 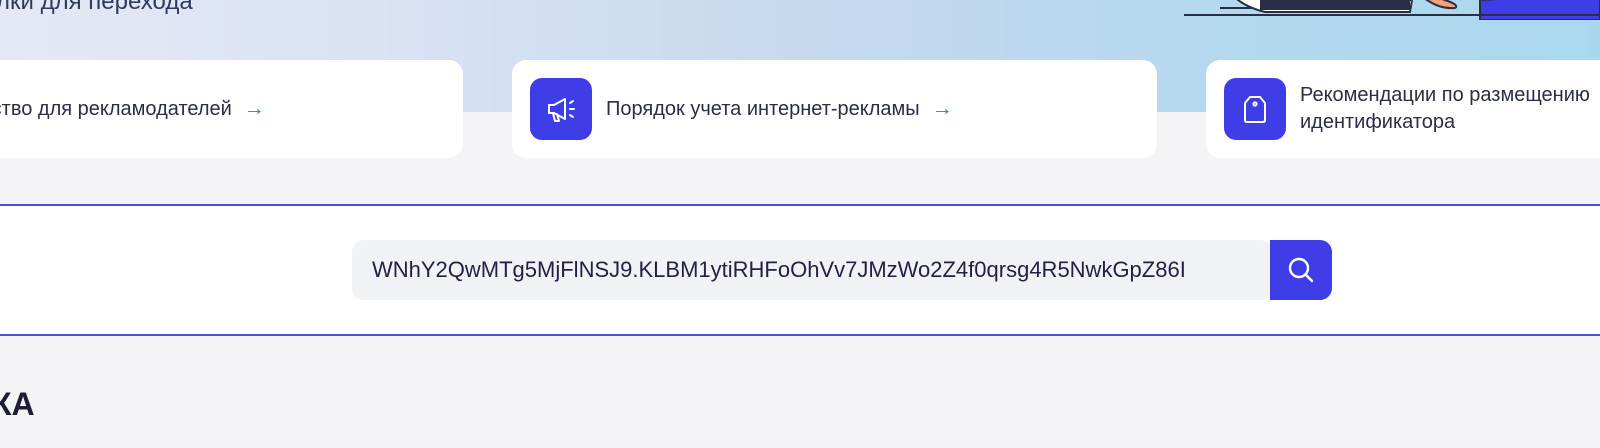 I want to click on hero-divider, so click(x=1392, y=15).